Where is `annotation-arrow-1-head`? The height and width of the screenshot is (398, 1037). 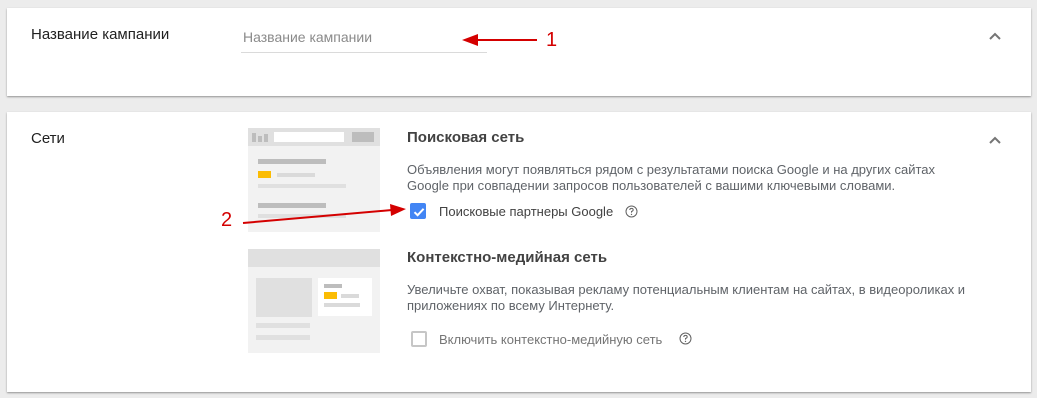
annotation-arrow-1-head is located at coordinates (470, 40).